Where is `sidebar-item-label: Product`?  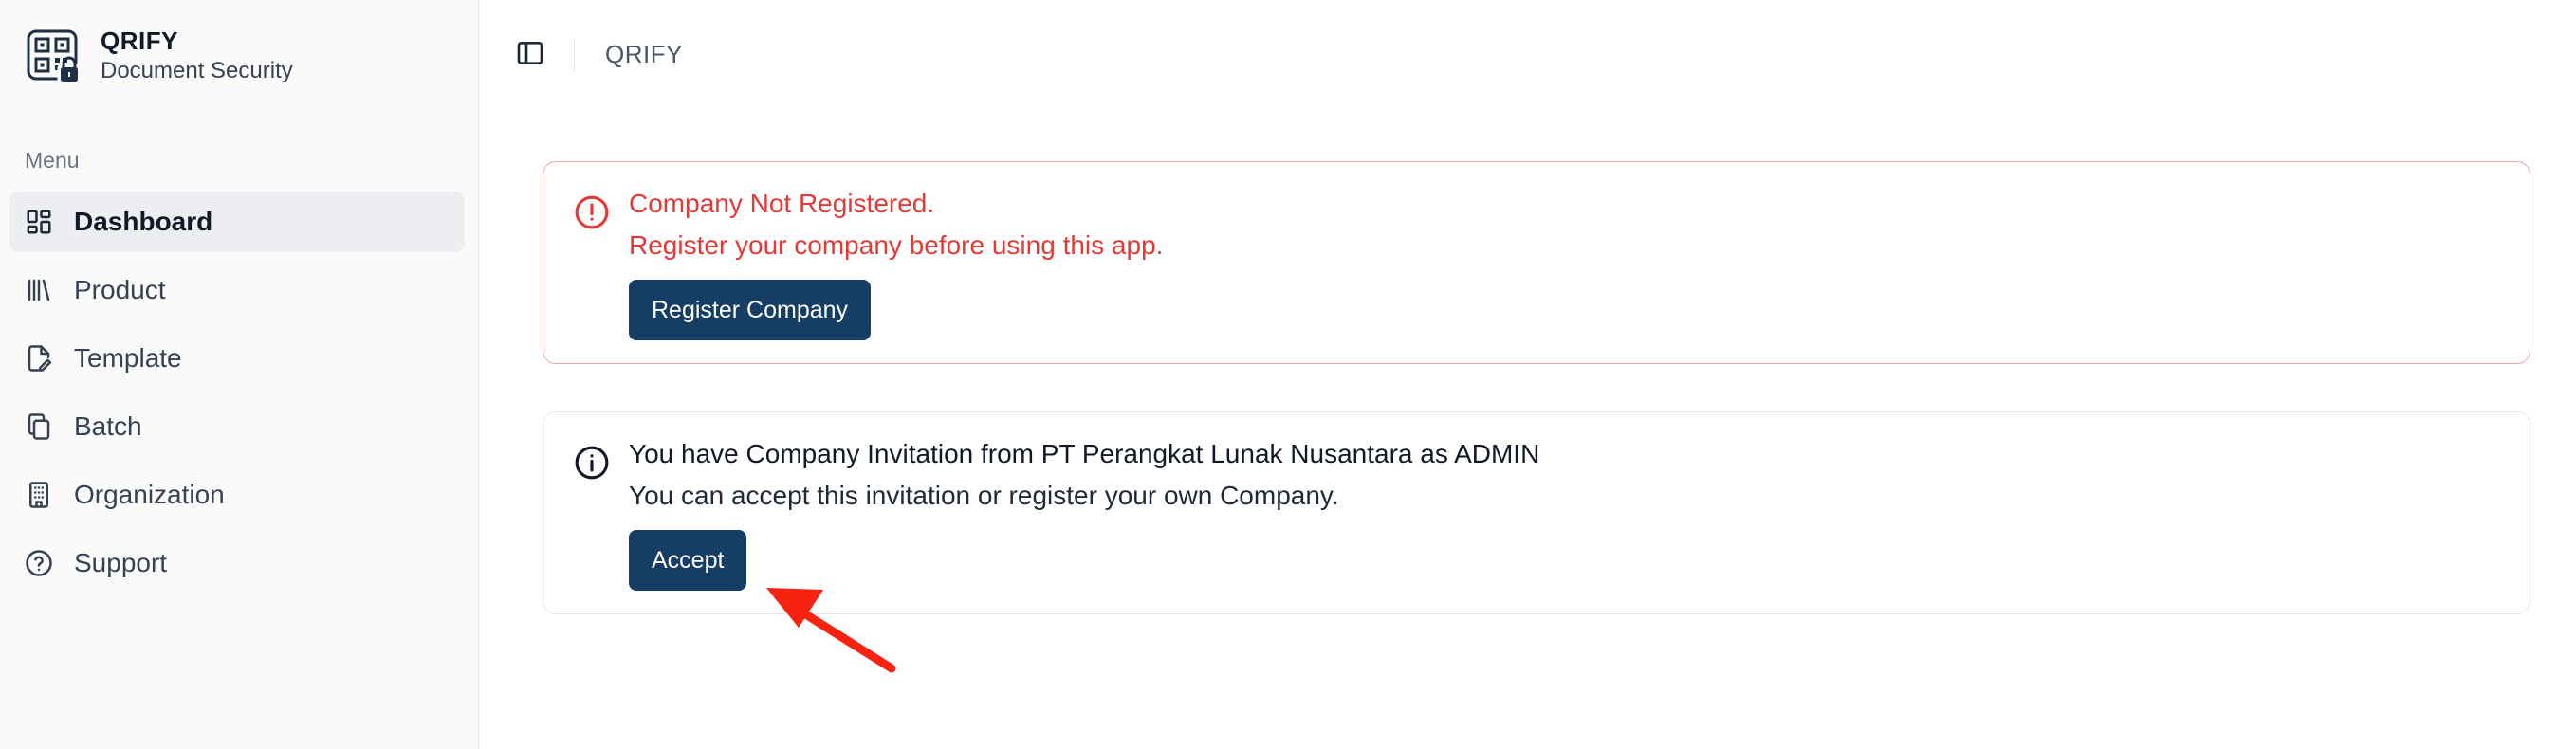
sidebar-item-label: Product is located at coordinates (120, 289).